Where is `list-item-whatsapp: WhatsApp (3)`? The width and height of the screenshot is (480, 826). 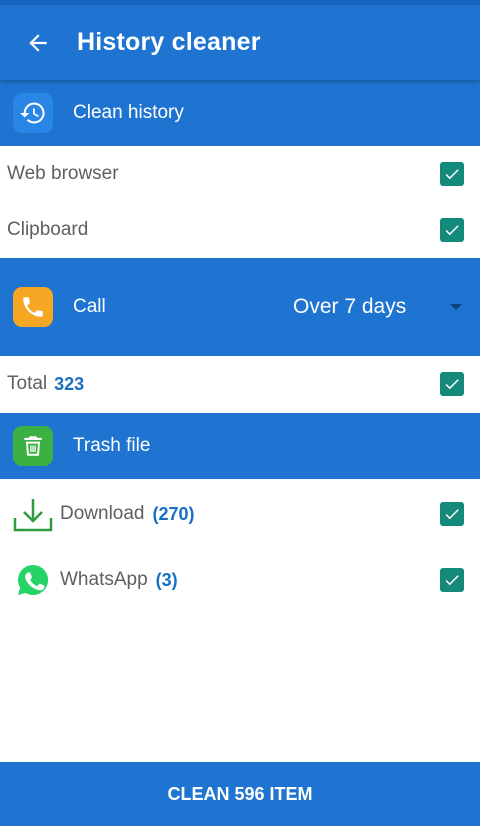 list-item-whatsapp: WhatsApp (3) is located at coordinates (240, 580).